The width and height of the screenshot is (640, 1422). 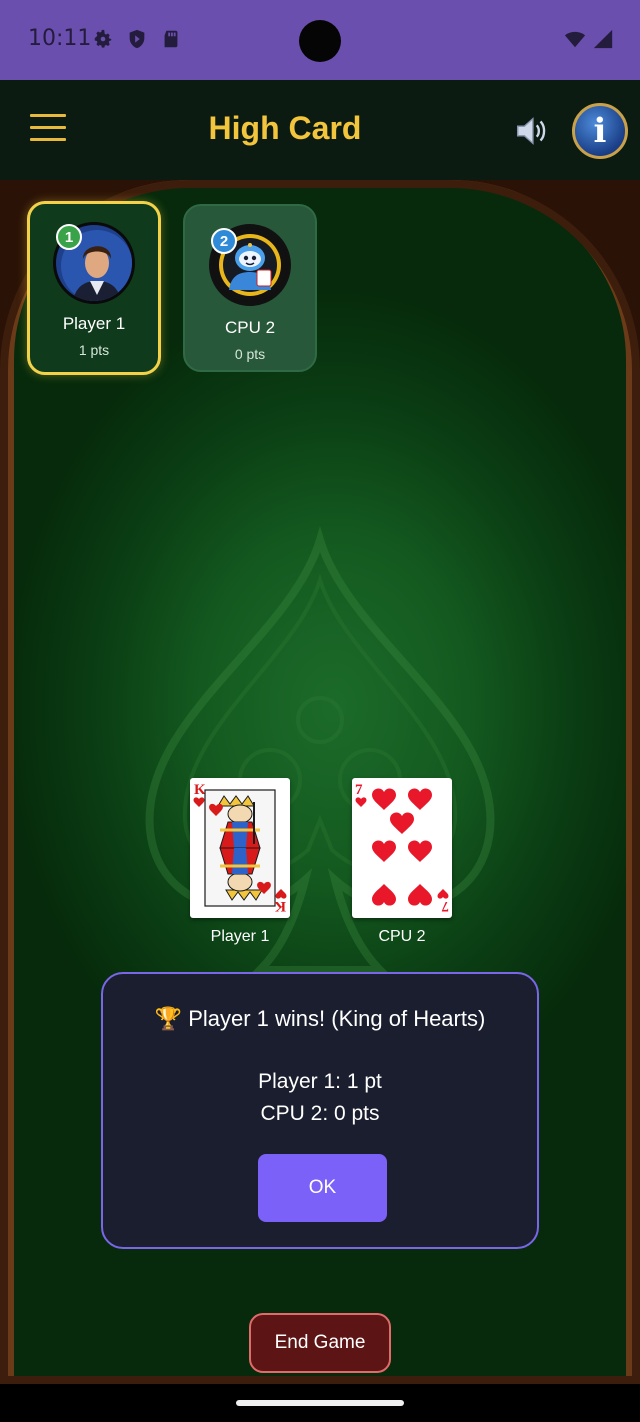 I want to click on played-card-seven-of-hearts: 7 7, so click(x=402, y=848).